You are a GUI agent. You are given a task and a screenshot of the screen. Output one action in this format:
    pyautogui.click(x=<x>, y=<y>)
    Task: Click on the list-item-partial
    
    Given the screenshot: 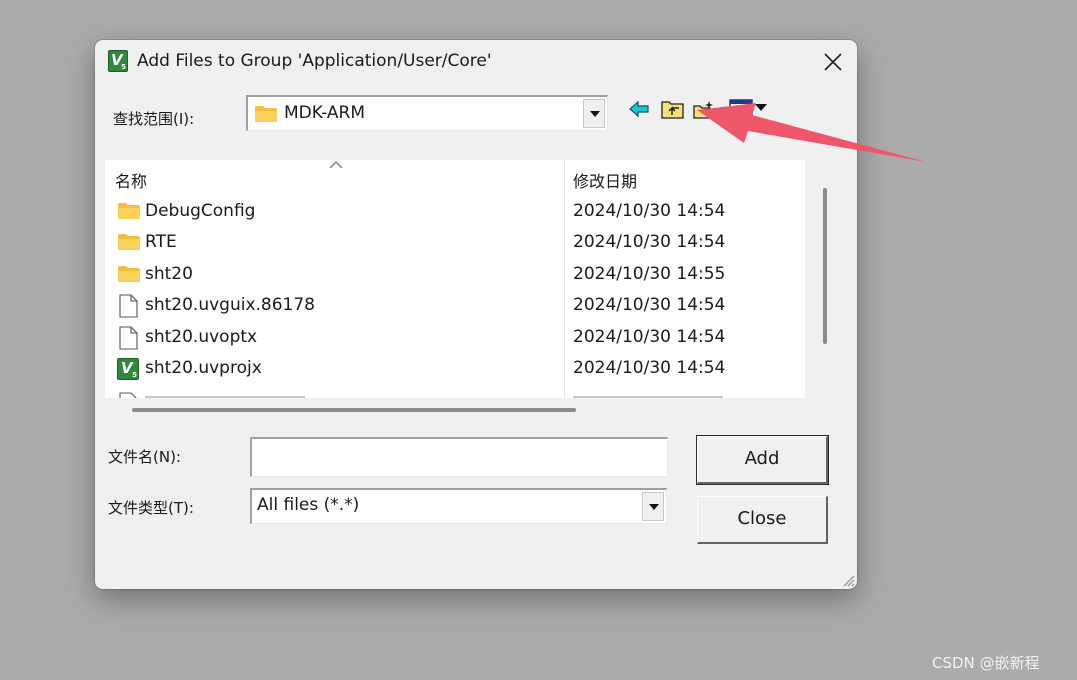 What is the action you would take?
    pyautogui.click(x=455, y=394)
    